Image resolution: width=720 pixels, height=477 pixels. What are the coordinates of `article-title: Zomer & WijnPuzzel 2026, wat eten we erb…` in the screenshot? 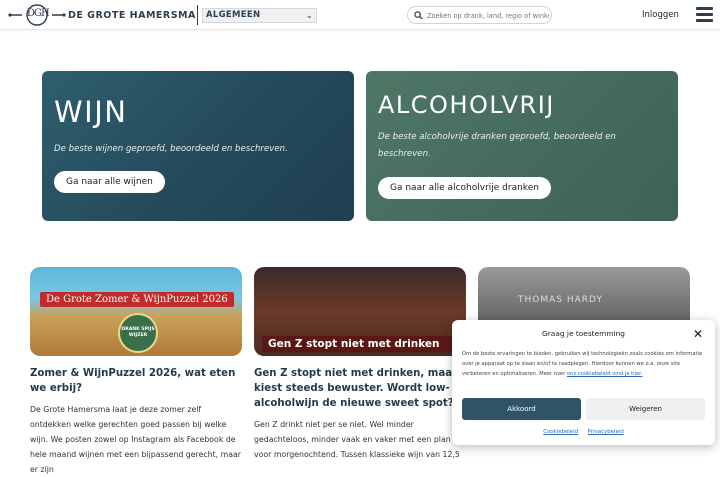 It's located at (136, 381).